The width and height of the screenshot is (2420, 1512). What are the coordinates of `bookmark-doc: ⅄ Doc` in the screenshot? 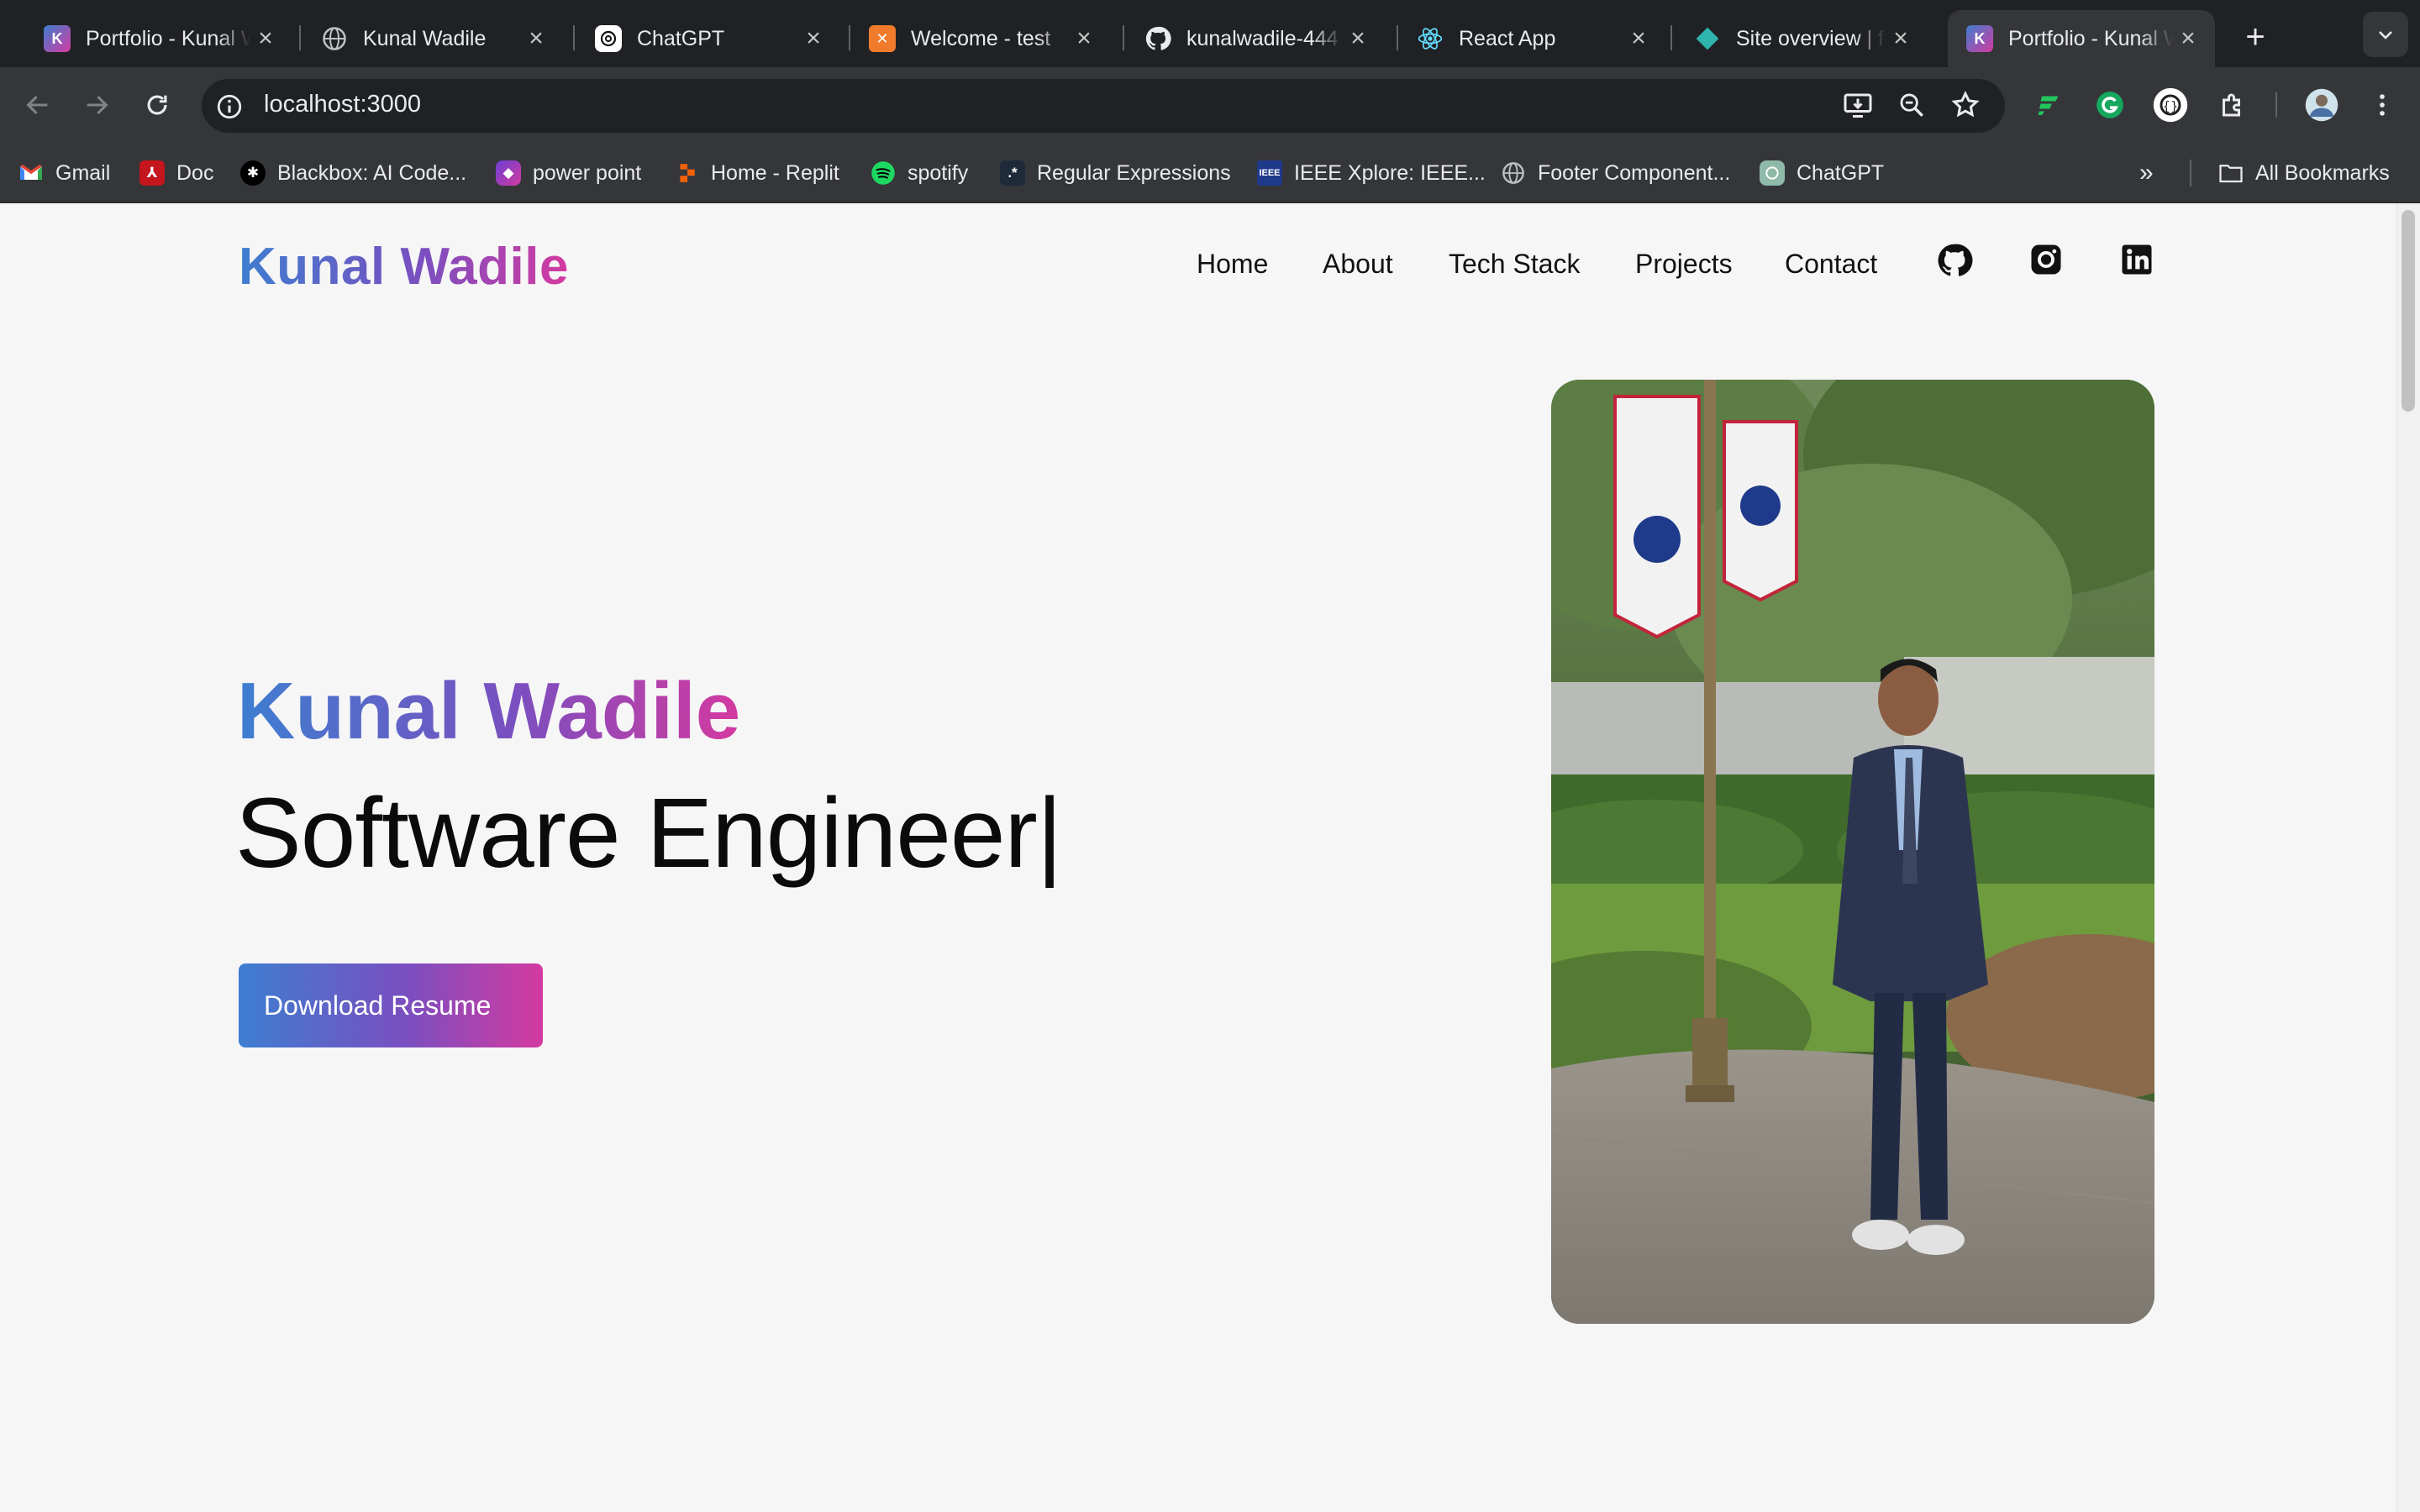 It's located at (176, 173).